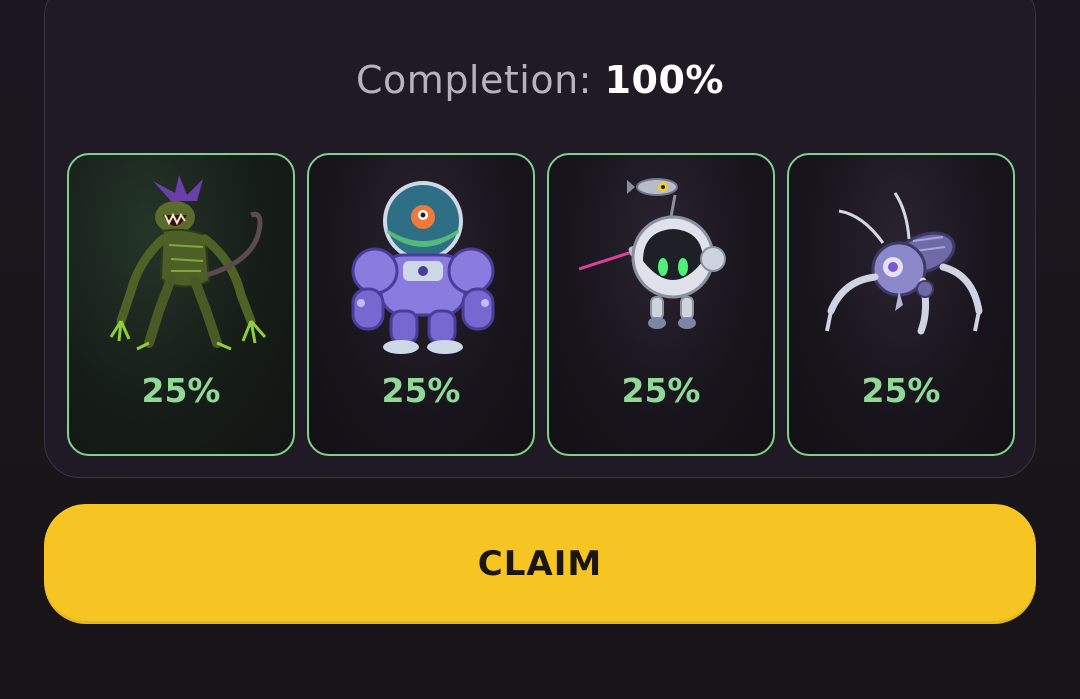 The image size is (1080, 699). I want to click on completion-label: Completion:, so click(474, 80).